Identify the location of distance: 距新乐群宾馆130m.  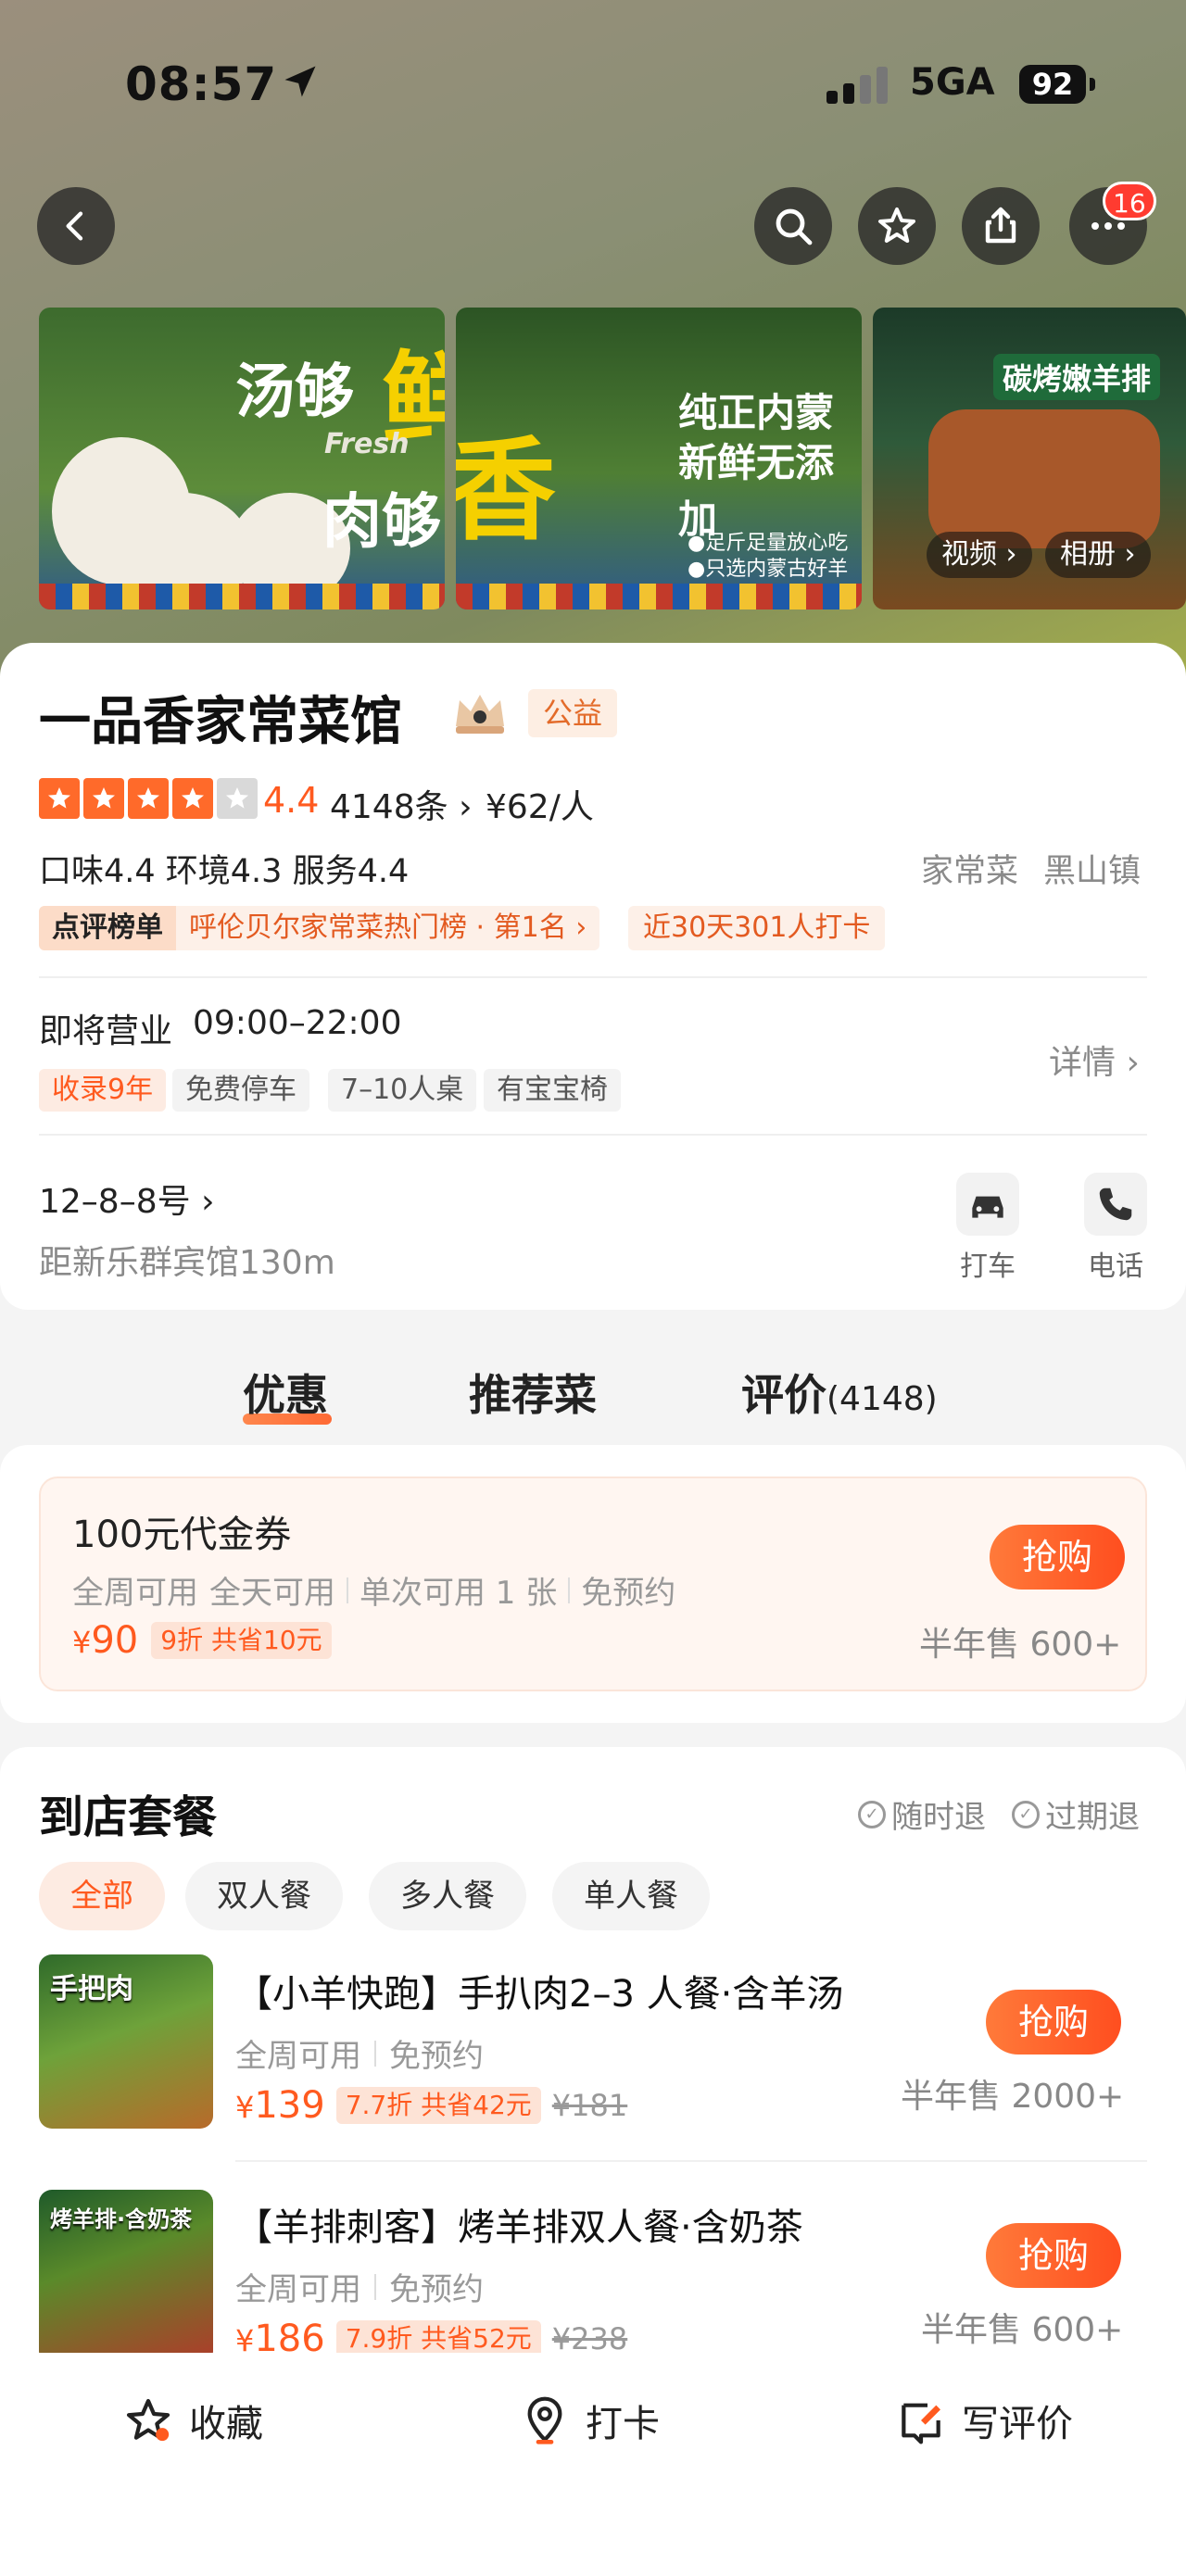
(187, 1263).